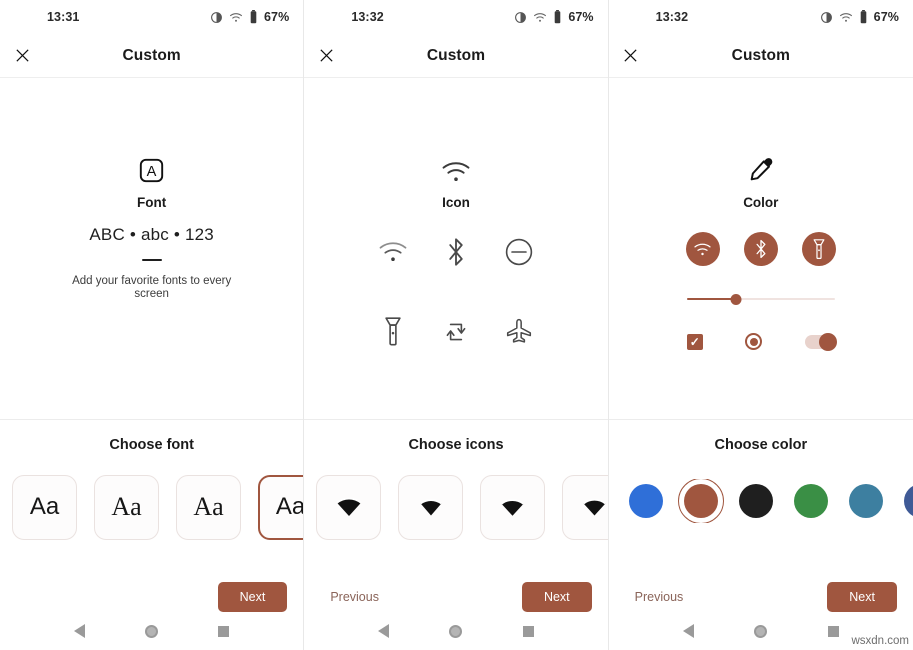 This screenshot has height=650, width=913. I want to click on system-nav-bar, so click(151, 631).